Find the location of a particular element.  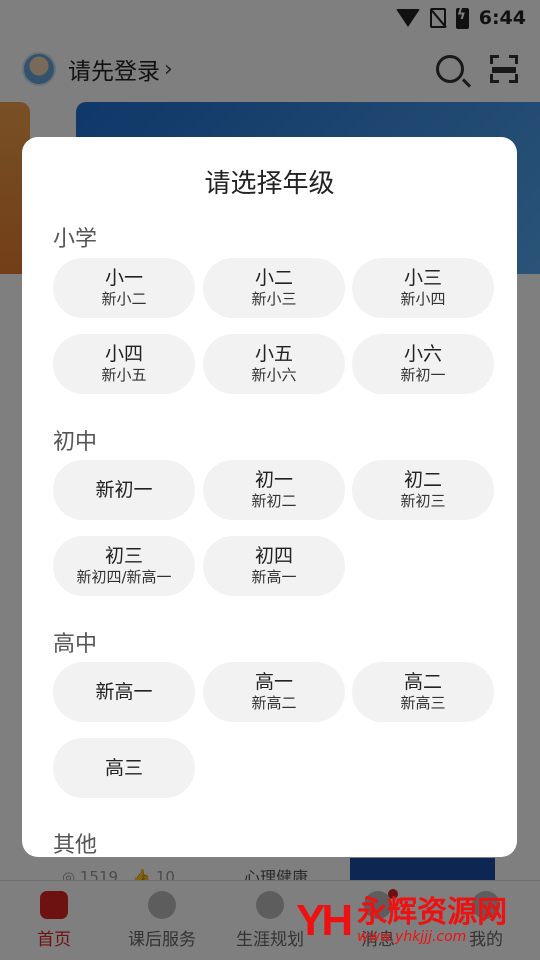

watermark-name: 永辉资源网 is located at coordinates (432, 912).